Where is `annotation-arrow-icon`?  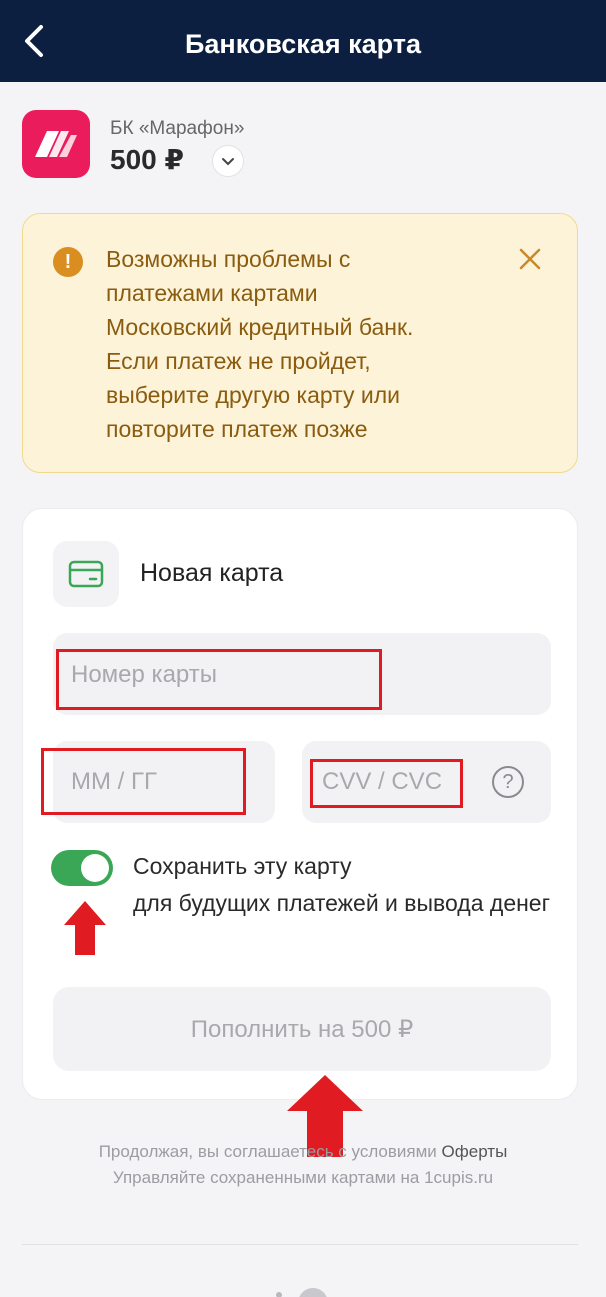 annotation-arrow-icon is located at coordinates (85, 928).